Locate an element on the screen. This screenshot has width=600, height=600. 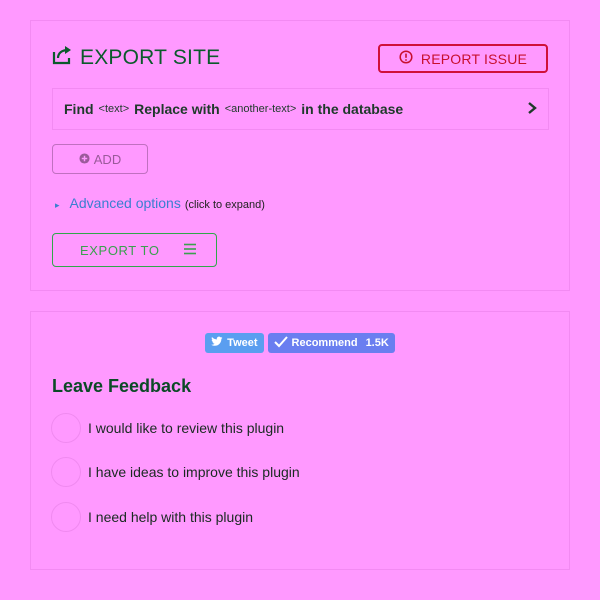
advanced-options-link: Advanced options is located at coordinates (125, 203).